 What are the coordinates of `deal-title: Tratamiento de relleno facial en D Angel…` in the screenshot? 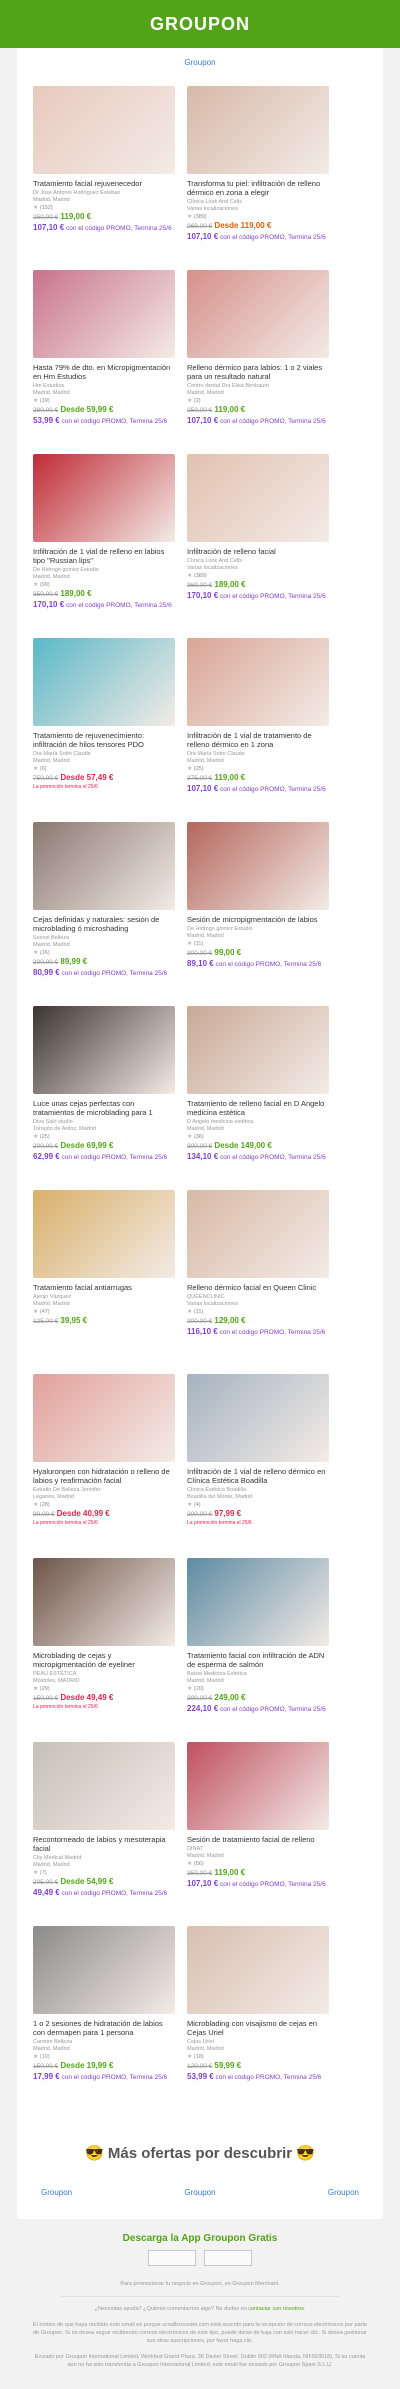 It's located at (258, 1108).